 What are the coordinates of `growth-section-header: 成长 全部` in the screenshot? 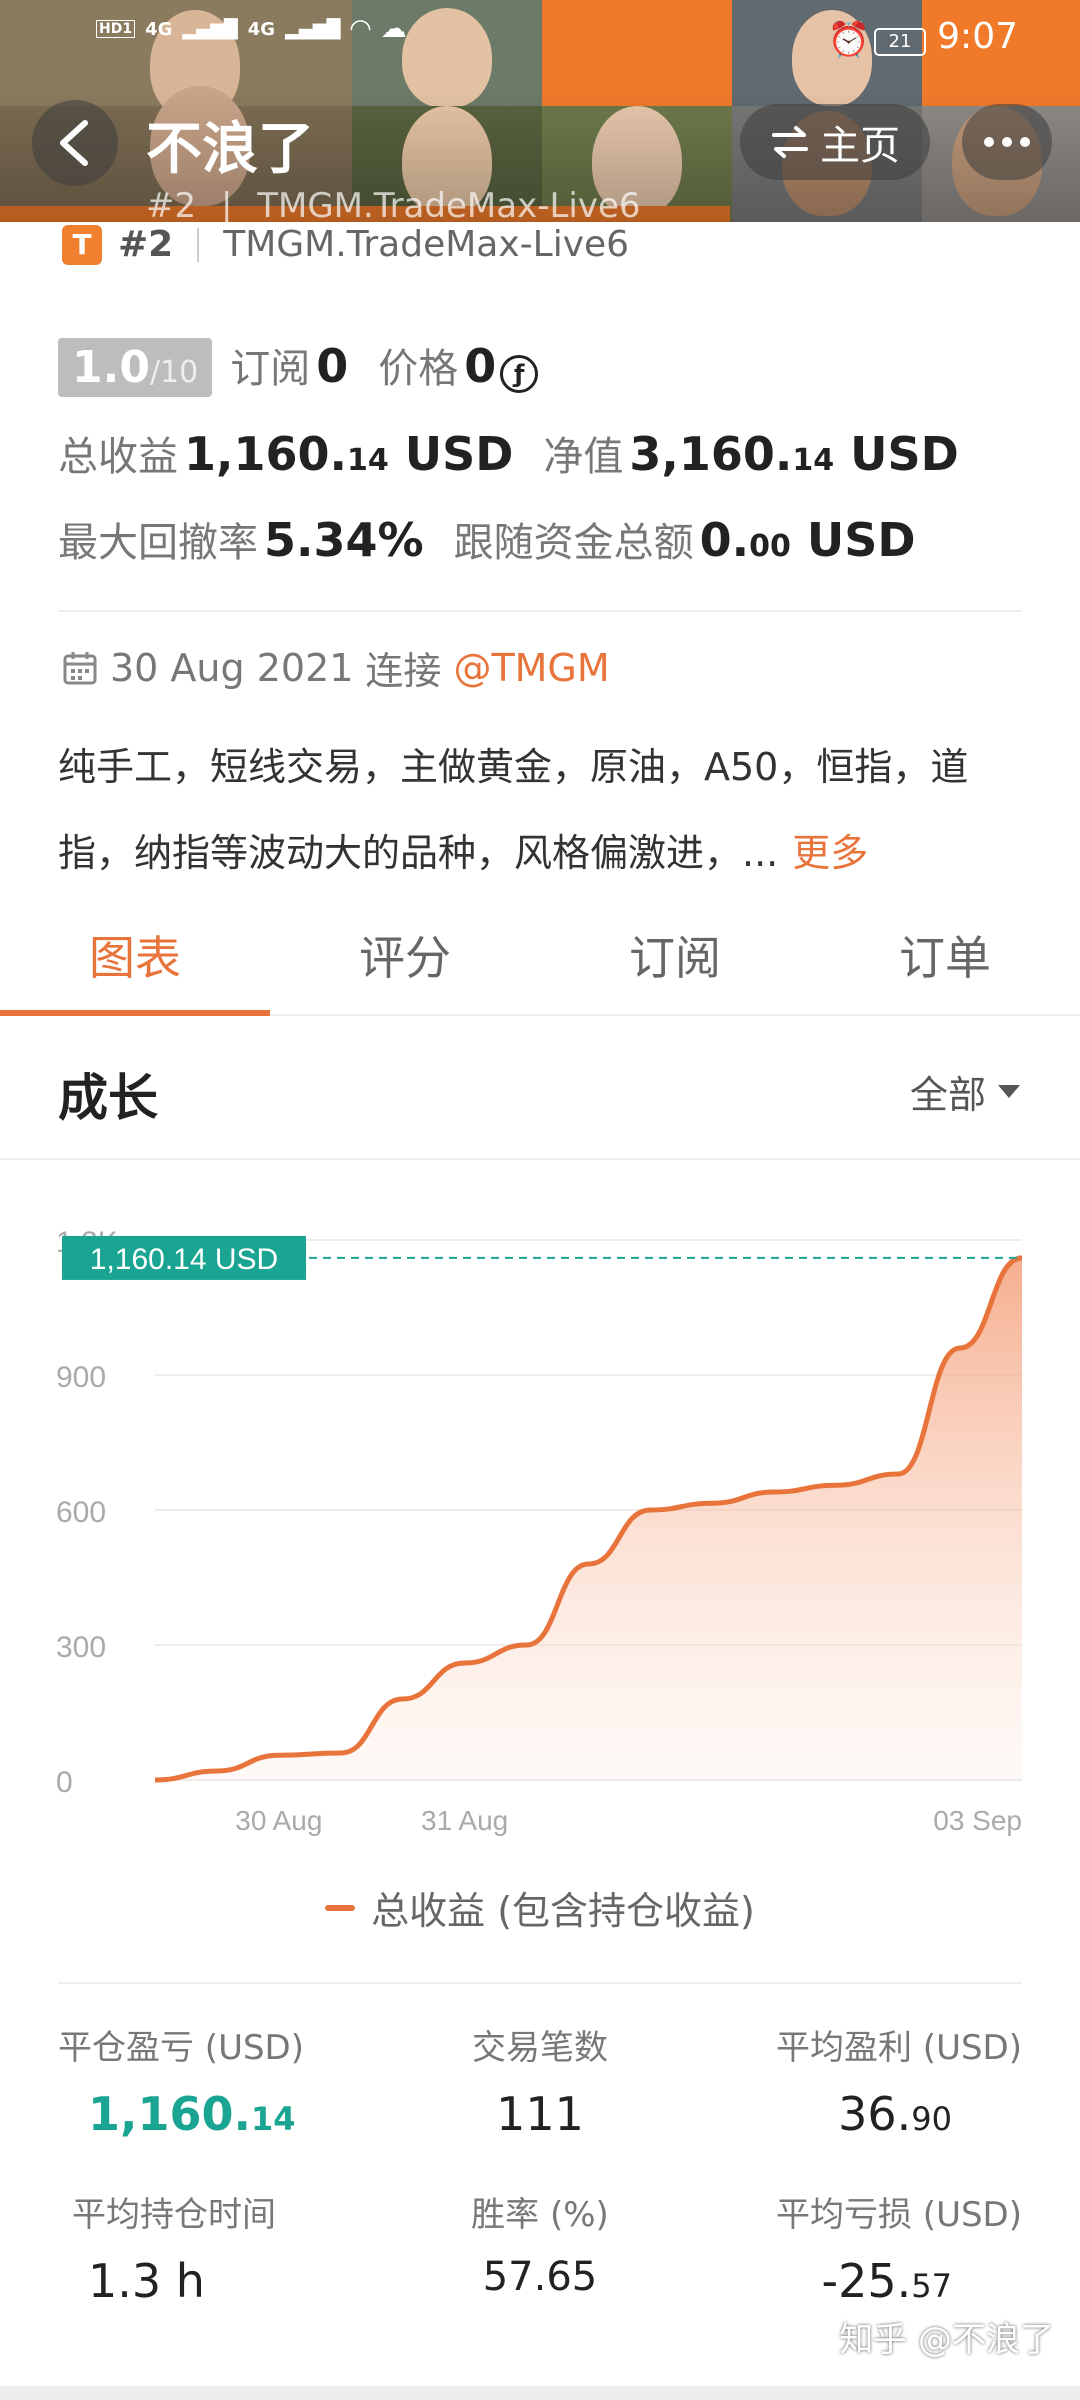 It's located at (540, 1088).